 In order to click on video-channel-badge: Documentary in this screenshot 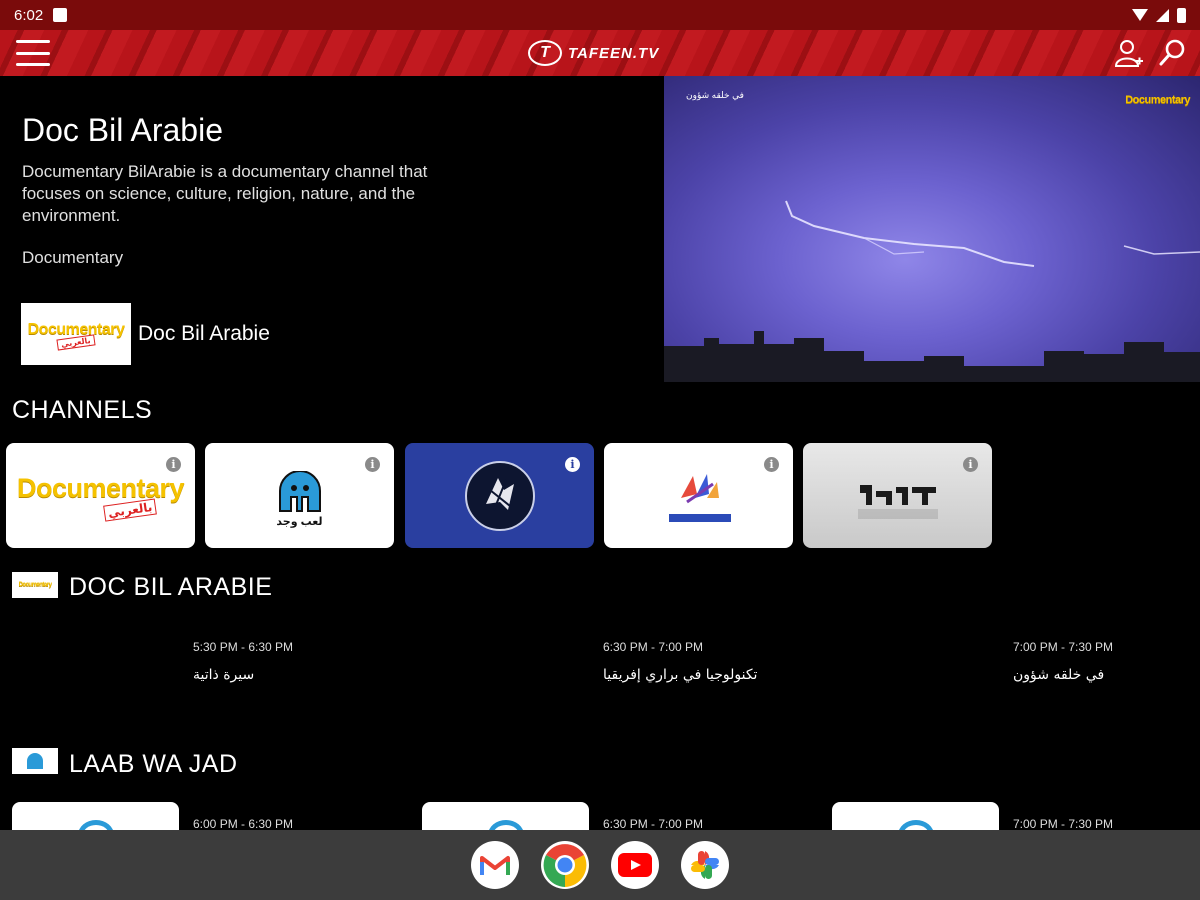, I will do `click(1157, 100)`.